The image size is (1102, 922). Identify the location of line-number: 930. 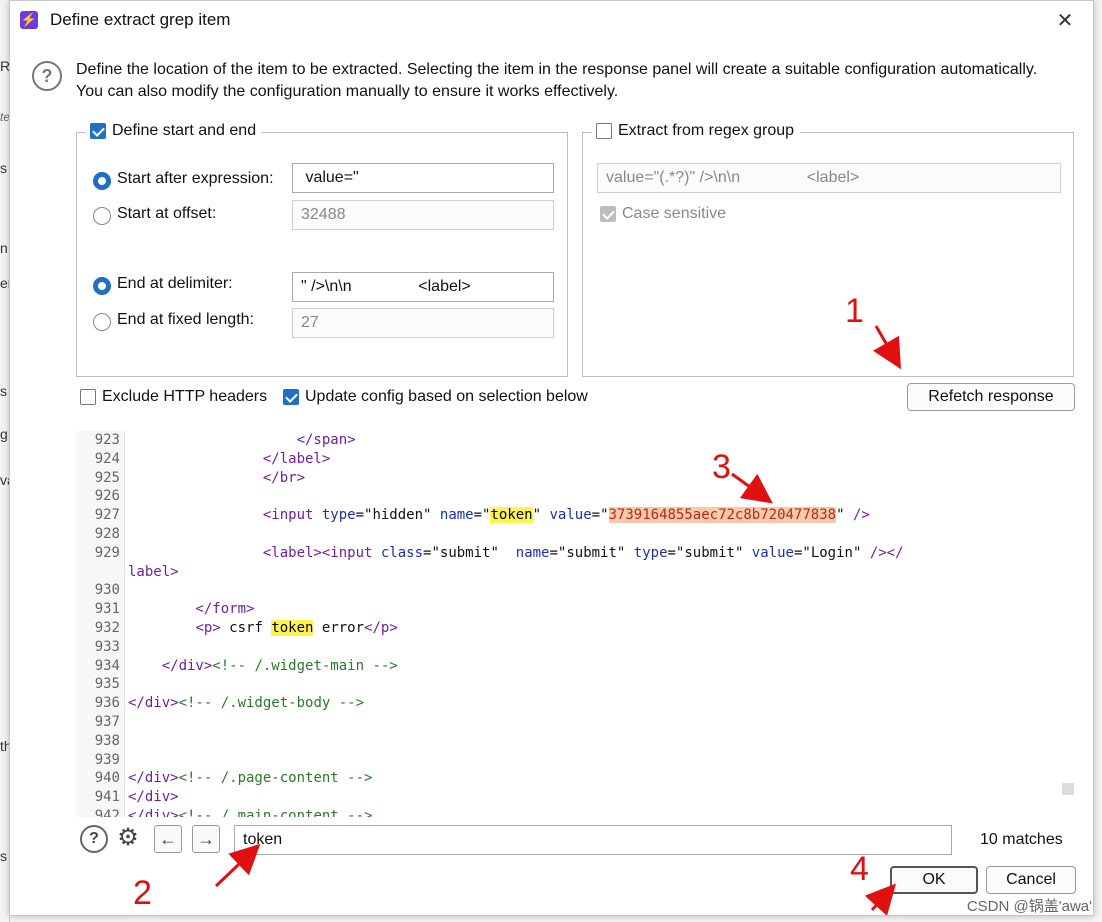
(107, 590).